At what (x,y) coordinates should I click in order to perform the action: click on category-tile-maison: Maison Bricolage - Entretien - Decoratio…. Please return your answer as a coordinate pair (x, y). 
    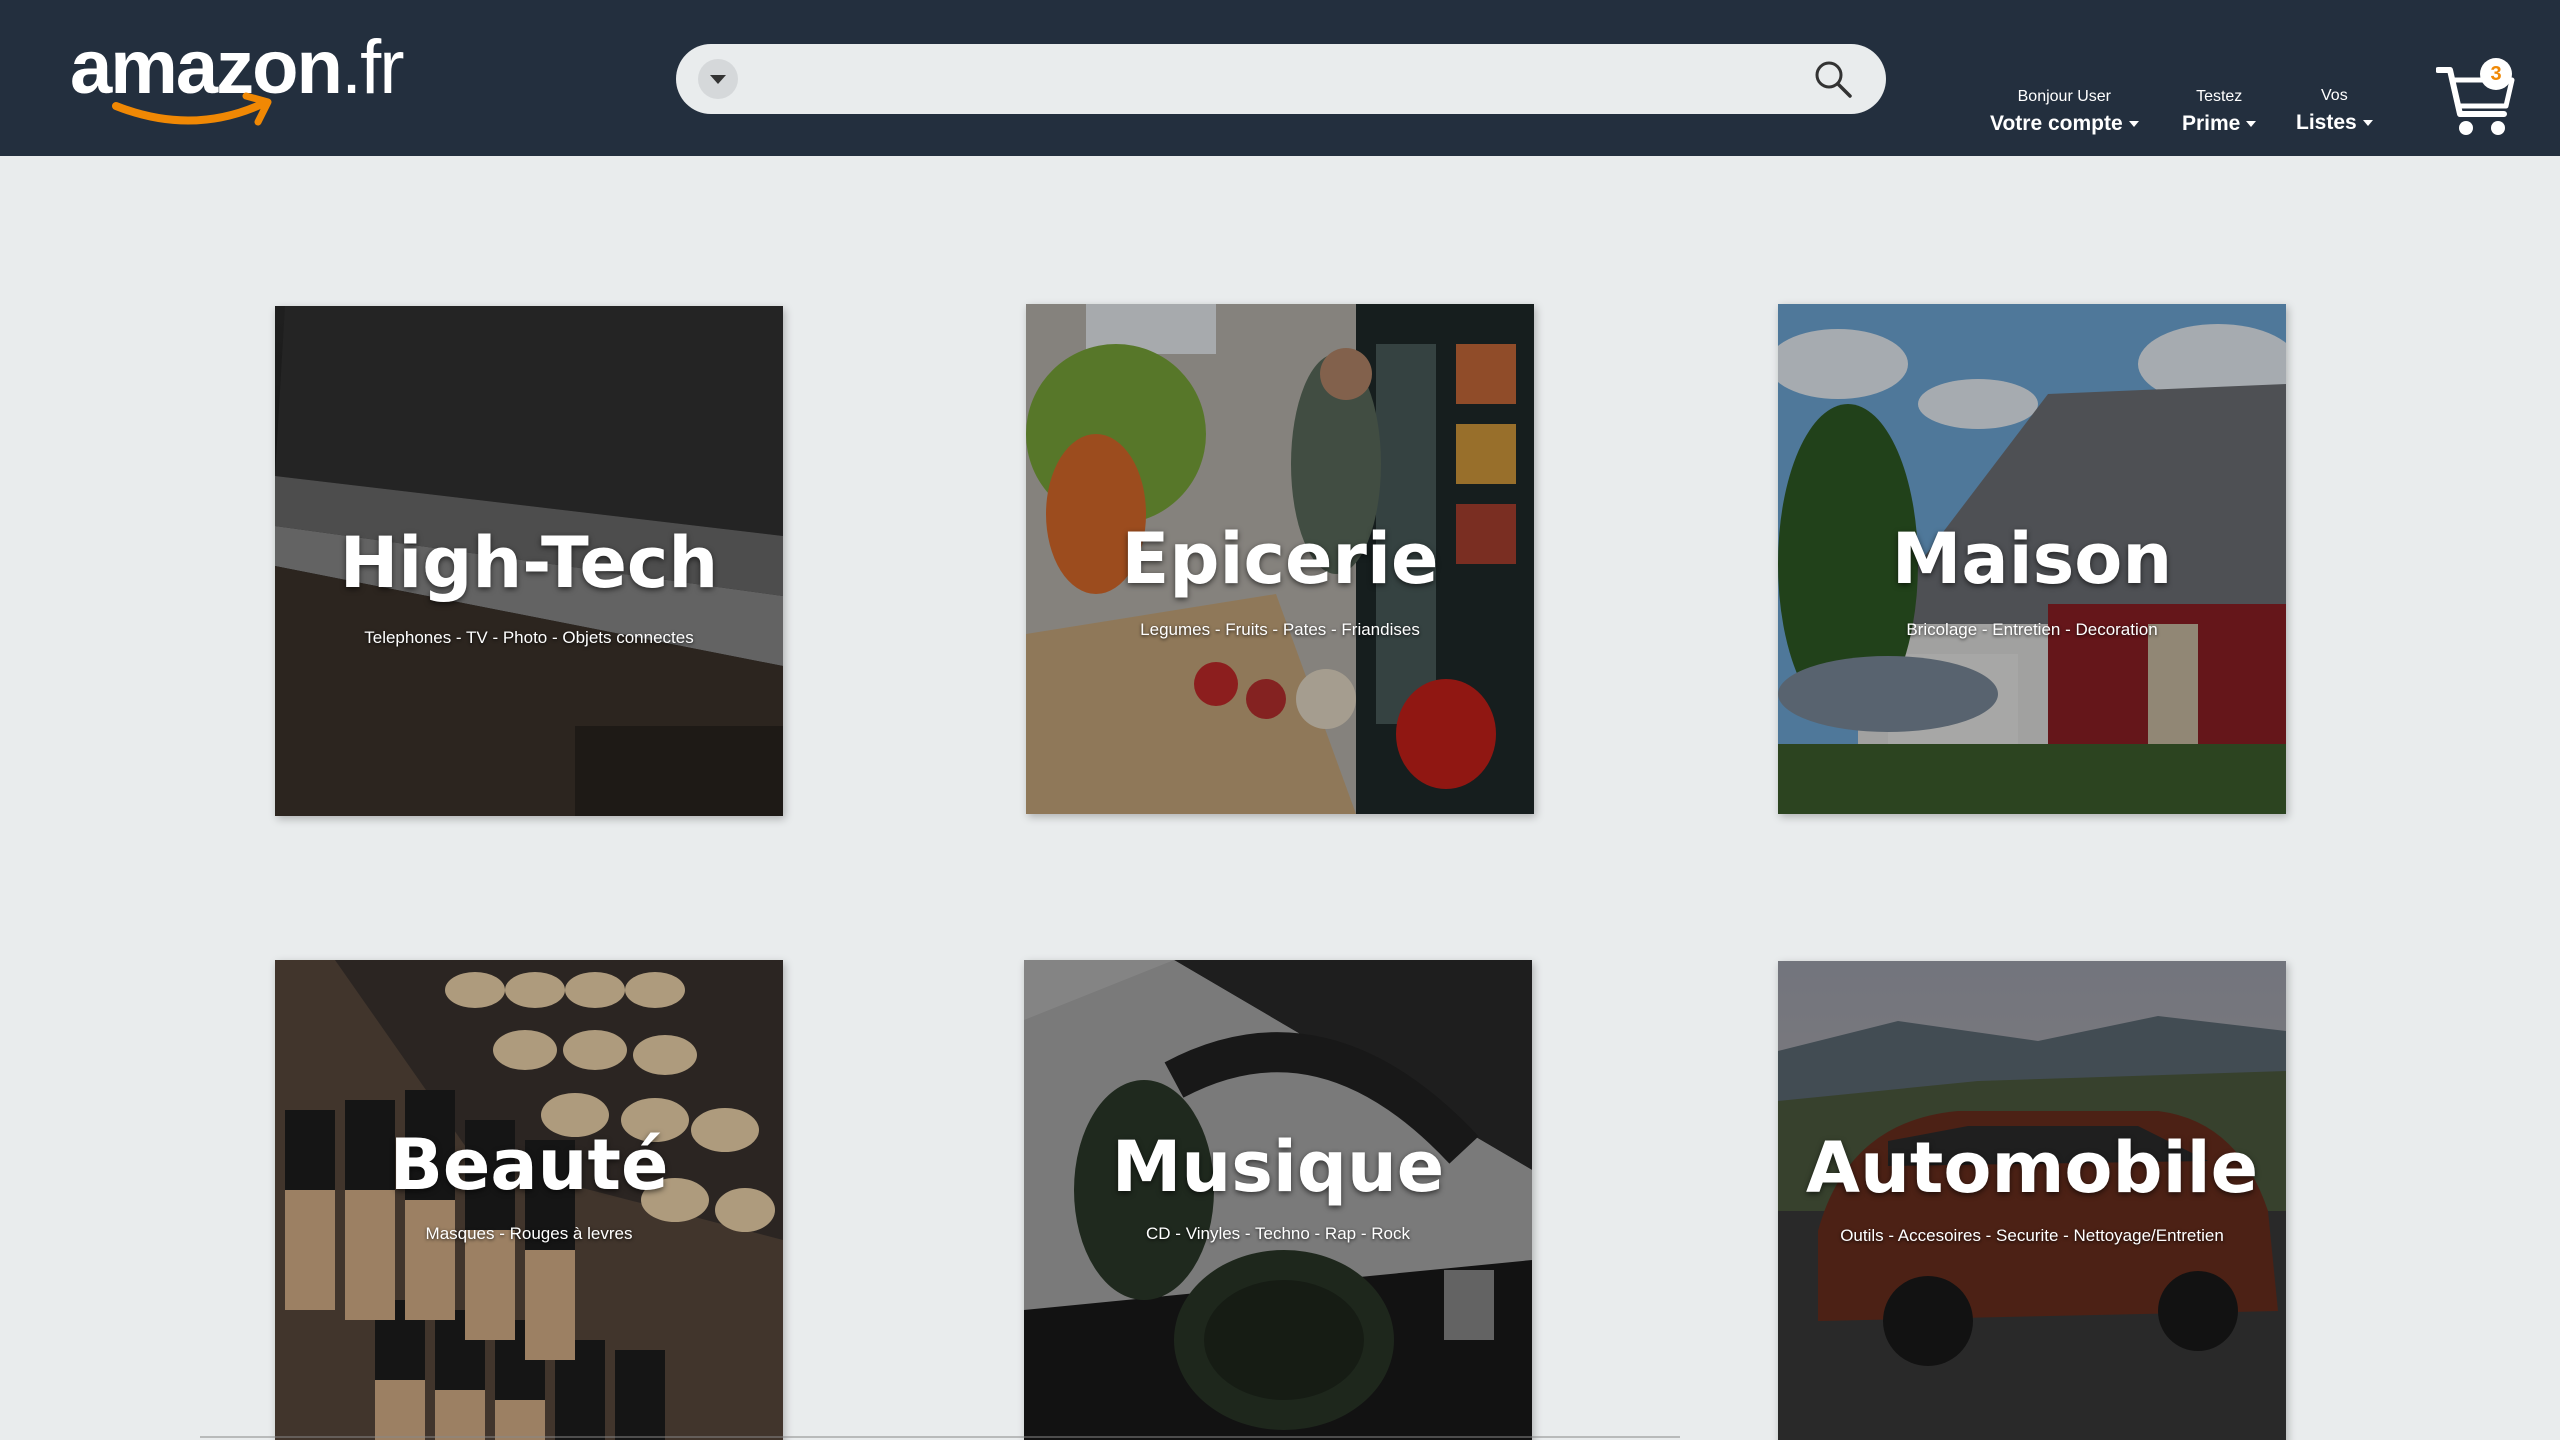
    Looking at the image, I should click on (2032, 559).